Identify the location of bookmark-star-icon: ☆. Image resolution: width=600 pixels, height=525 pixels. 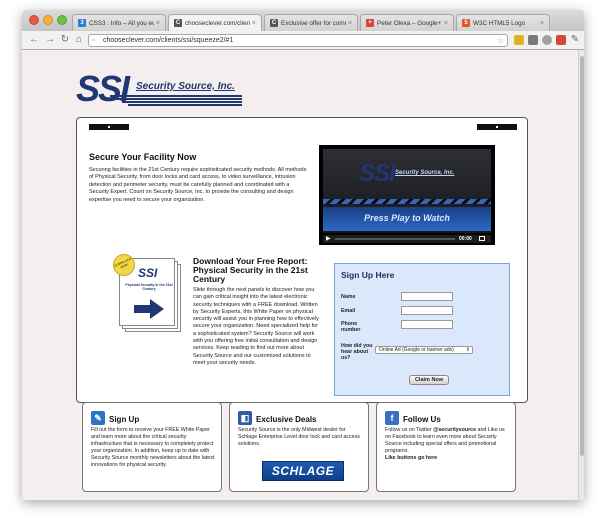
(500, 40).